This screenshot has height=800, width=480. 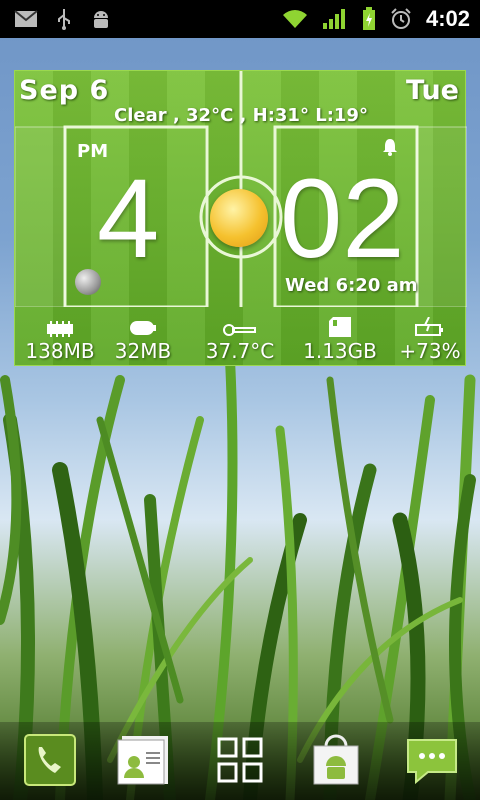 I want to click on app-drawer-icon, so click(x=240, y=760).